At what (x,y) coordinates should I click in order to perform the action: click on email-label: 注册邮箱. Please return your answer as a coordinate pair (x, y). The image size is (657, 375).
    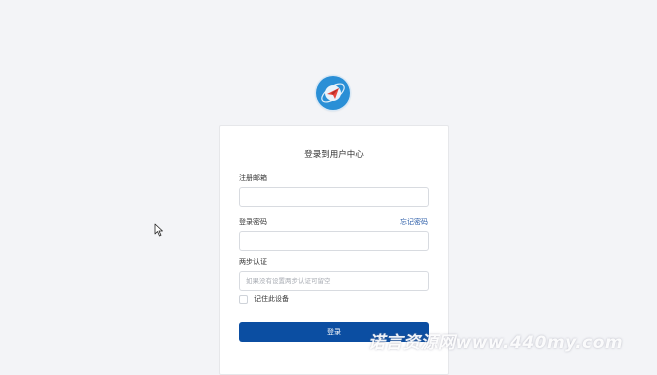
    Looking at the image, I should click on (253, 178).